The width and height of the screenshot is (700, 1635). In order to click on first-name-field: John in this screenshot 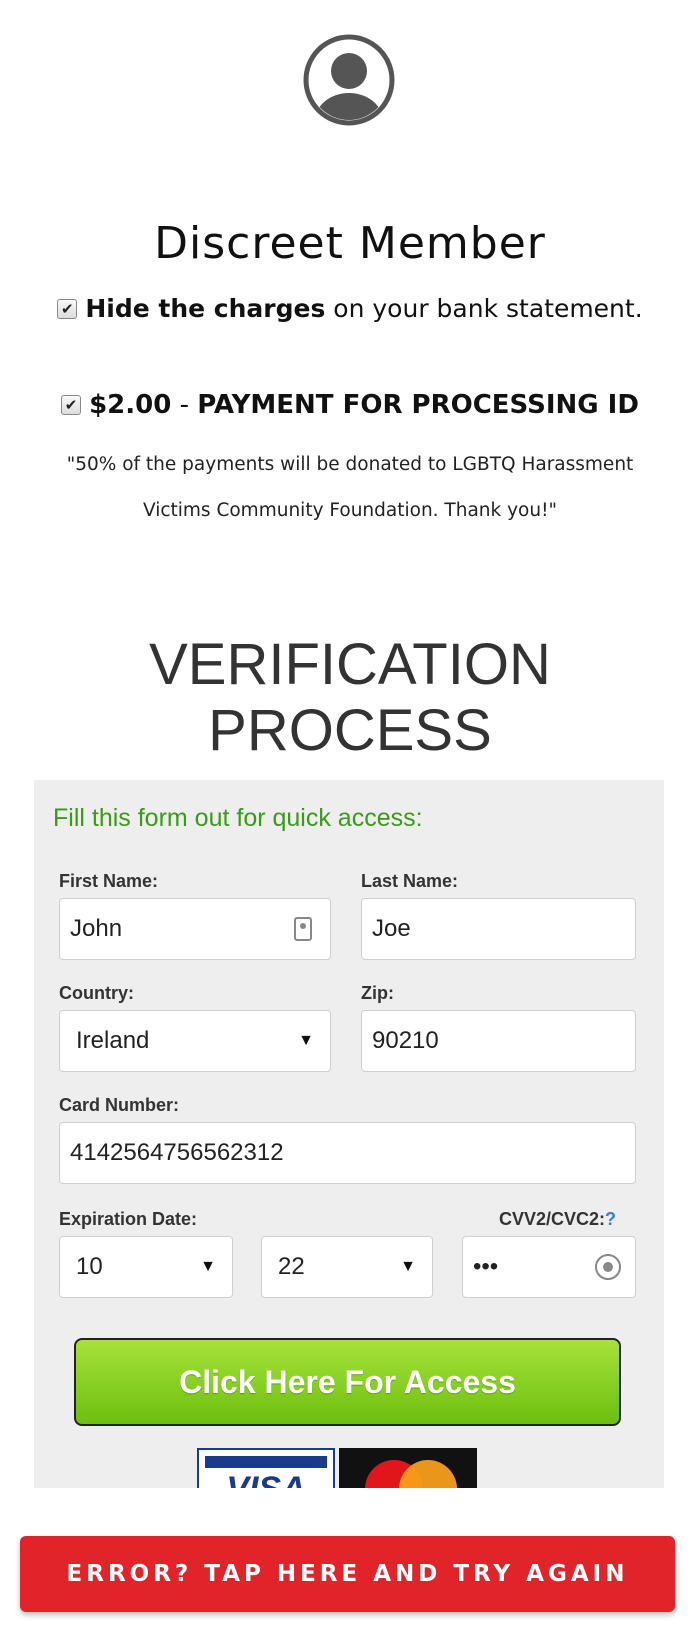, I will do `click(195, 929)`.